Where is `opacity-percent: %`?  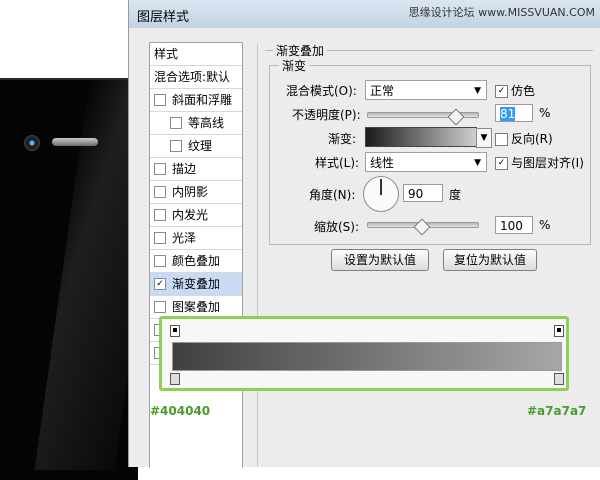
opacity-percent: % is located at coordinates (545, 113).